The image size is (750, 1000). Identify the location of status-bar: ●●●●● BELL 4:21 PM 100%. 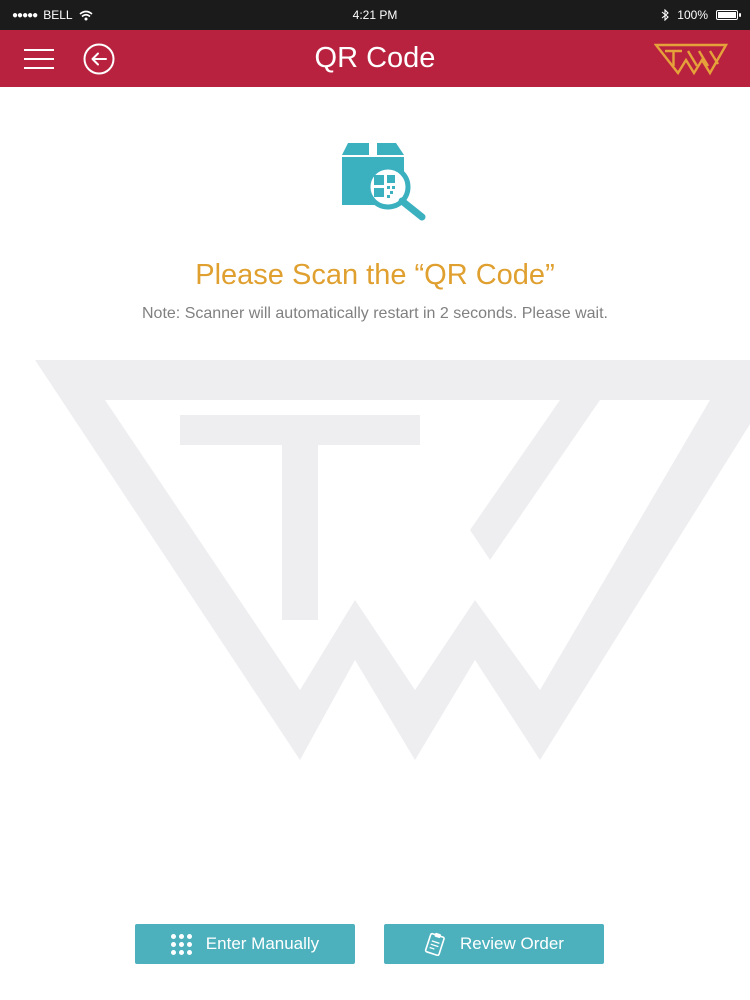
(375, 15).